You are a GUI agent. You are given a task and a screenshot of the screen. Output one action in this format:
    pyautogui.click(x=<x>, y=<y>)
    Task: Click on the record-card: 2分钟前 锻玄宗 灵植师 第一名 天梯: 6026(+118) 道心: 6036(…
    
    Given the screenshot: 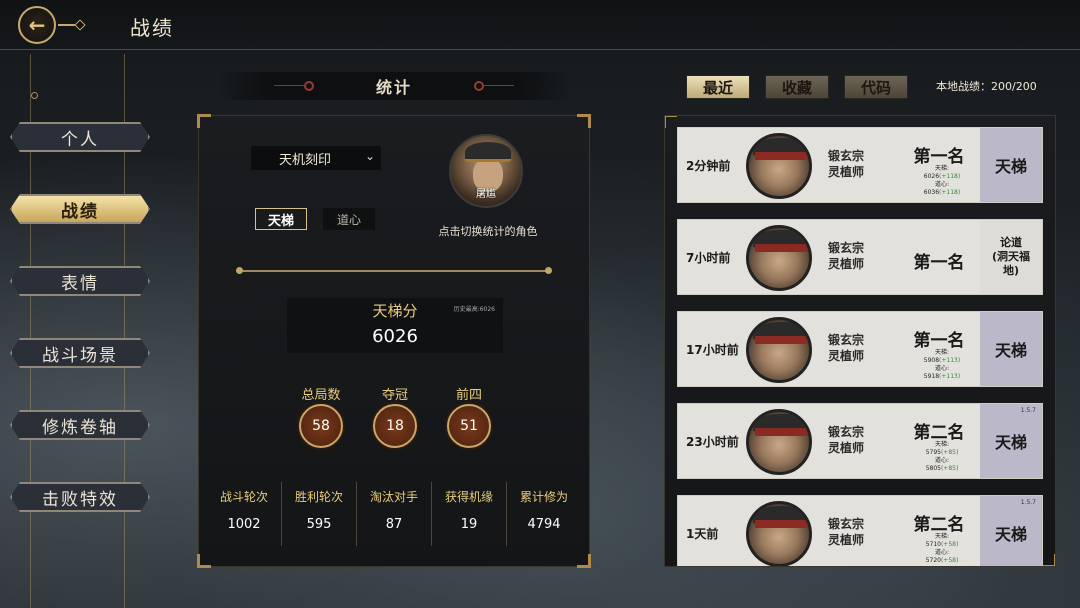 What is the action you would take?
    pyautogui.click(x=860, y=165)
    